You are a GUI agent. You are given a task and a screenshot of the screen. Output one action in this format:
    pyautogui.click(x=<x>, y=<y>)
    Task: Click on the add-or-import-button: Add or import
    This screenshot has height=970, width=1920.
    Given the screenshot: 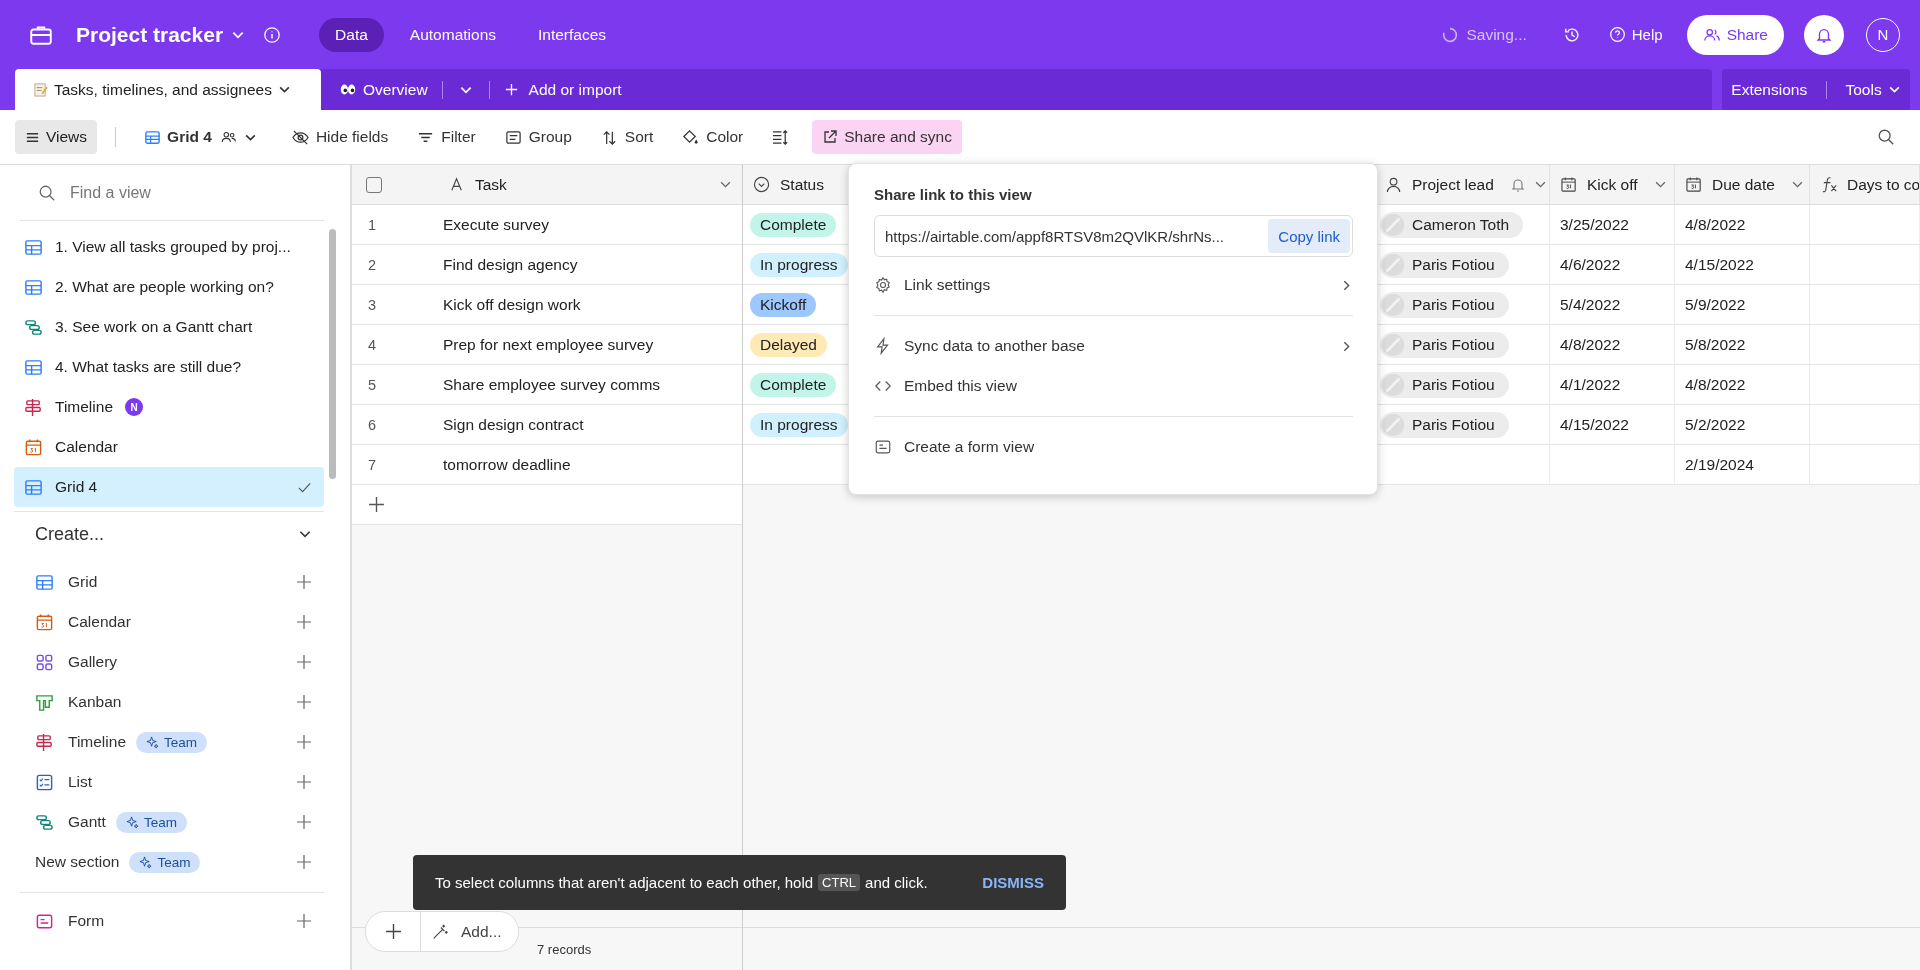 What is the action you would take?
    pyautogui.click(x=562, y=89)
    